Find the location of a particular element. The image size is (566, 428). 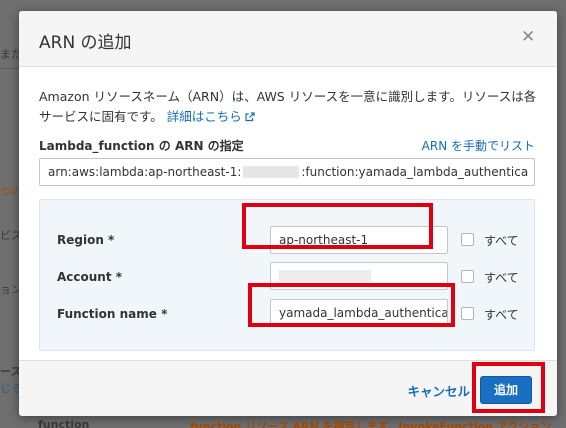

account-all-label: すべて is located at coordinates (501, 278).